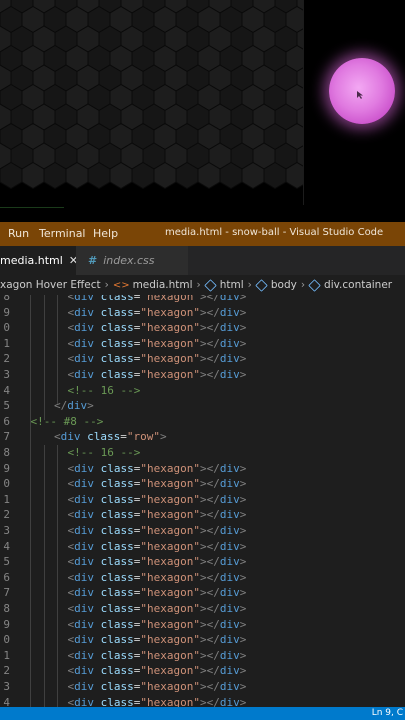  Describe the element at coordinates (232, 285) in the screenshot. I see `breadcrumb-html: html` at that location.